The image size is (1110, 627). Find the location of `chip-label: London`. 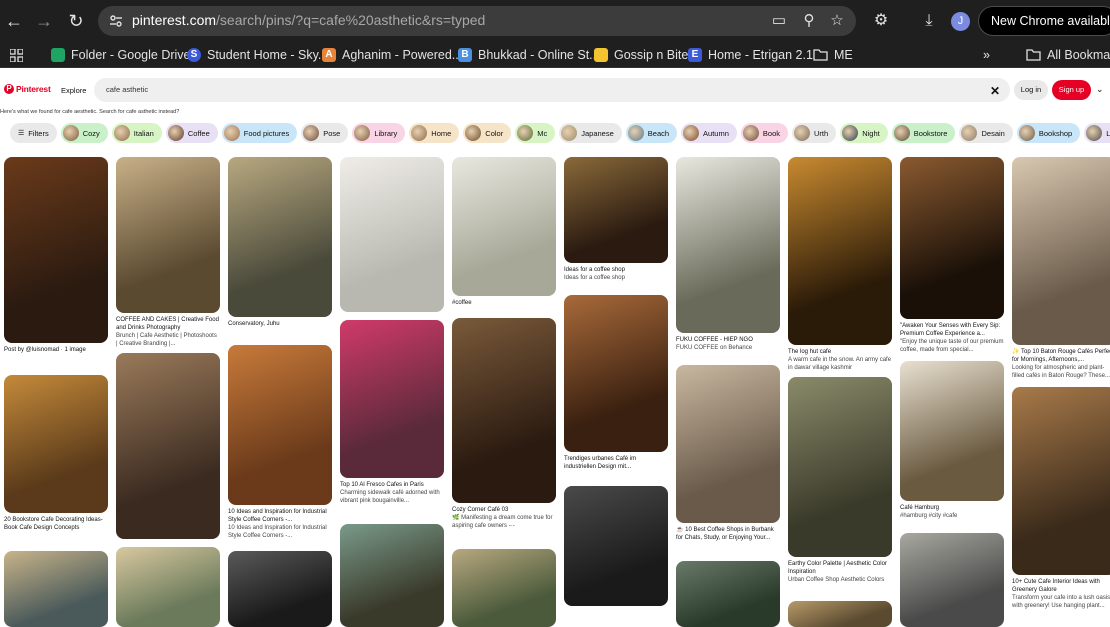

chip-label: London is located at coordinates (1108, 133).